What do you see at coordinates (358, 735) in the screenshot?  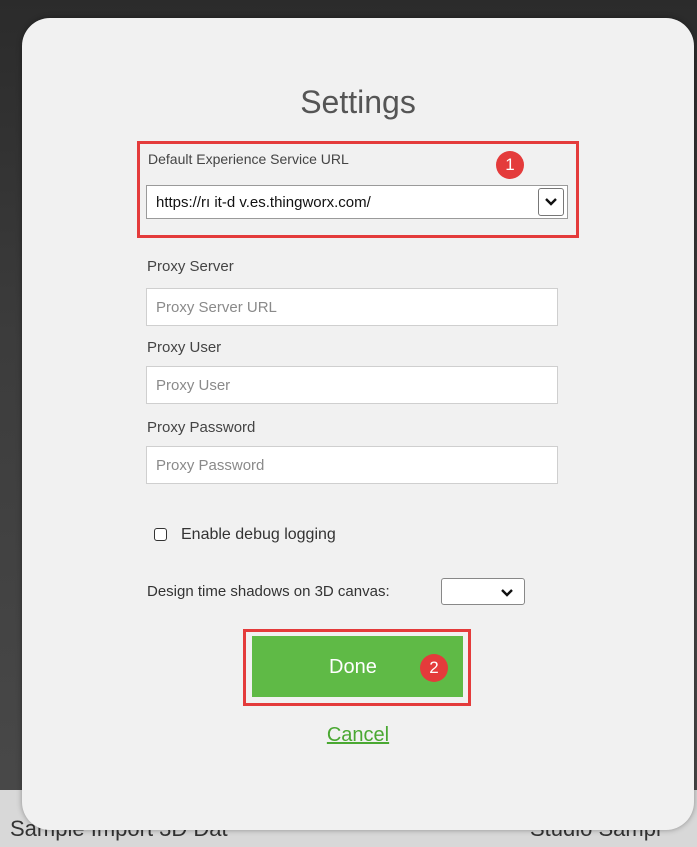 I see `cancel-link: Cancel` at bounding box center [358, 735].